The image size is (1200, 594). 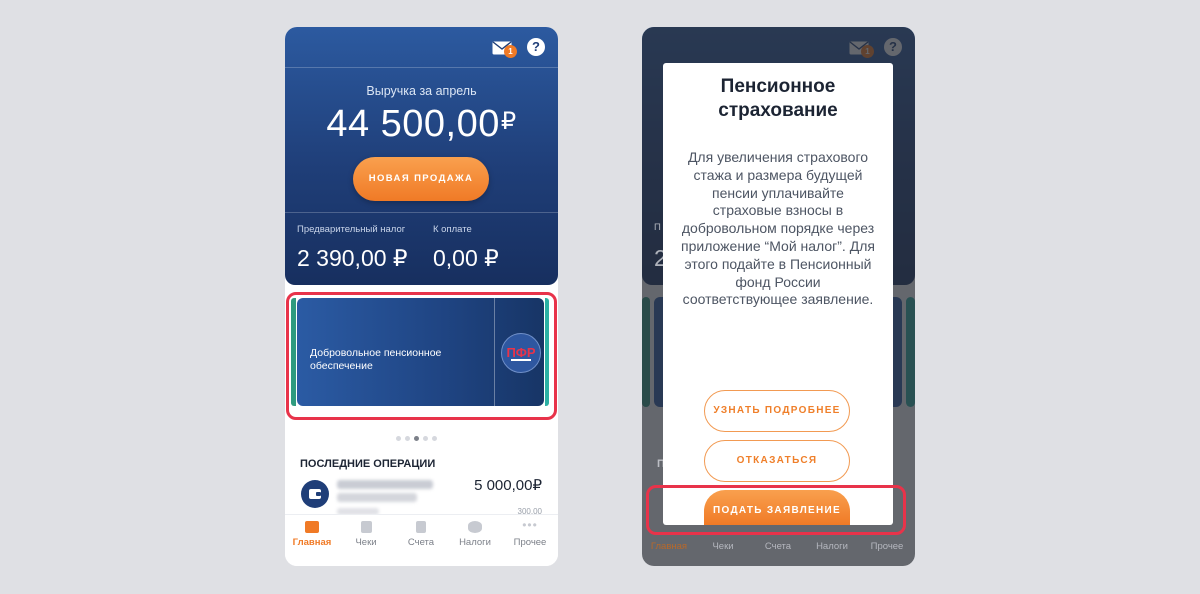 What do you see at coordinates (366, 542) in the screenshot?
I see `tab-label: Чеки` at bounding box center [366, 542].